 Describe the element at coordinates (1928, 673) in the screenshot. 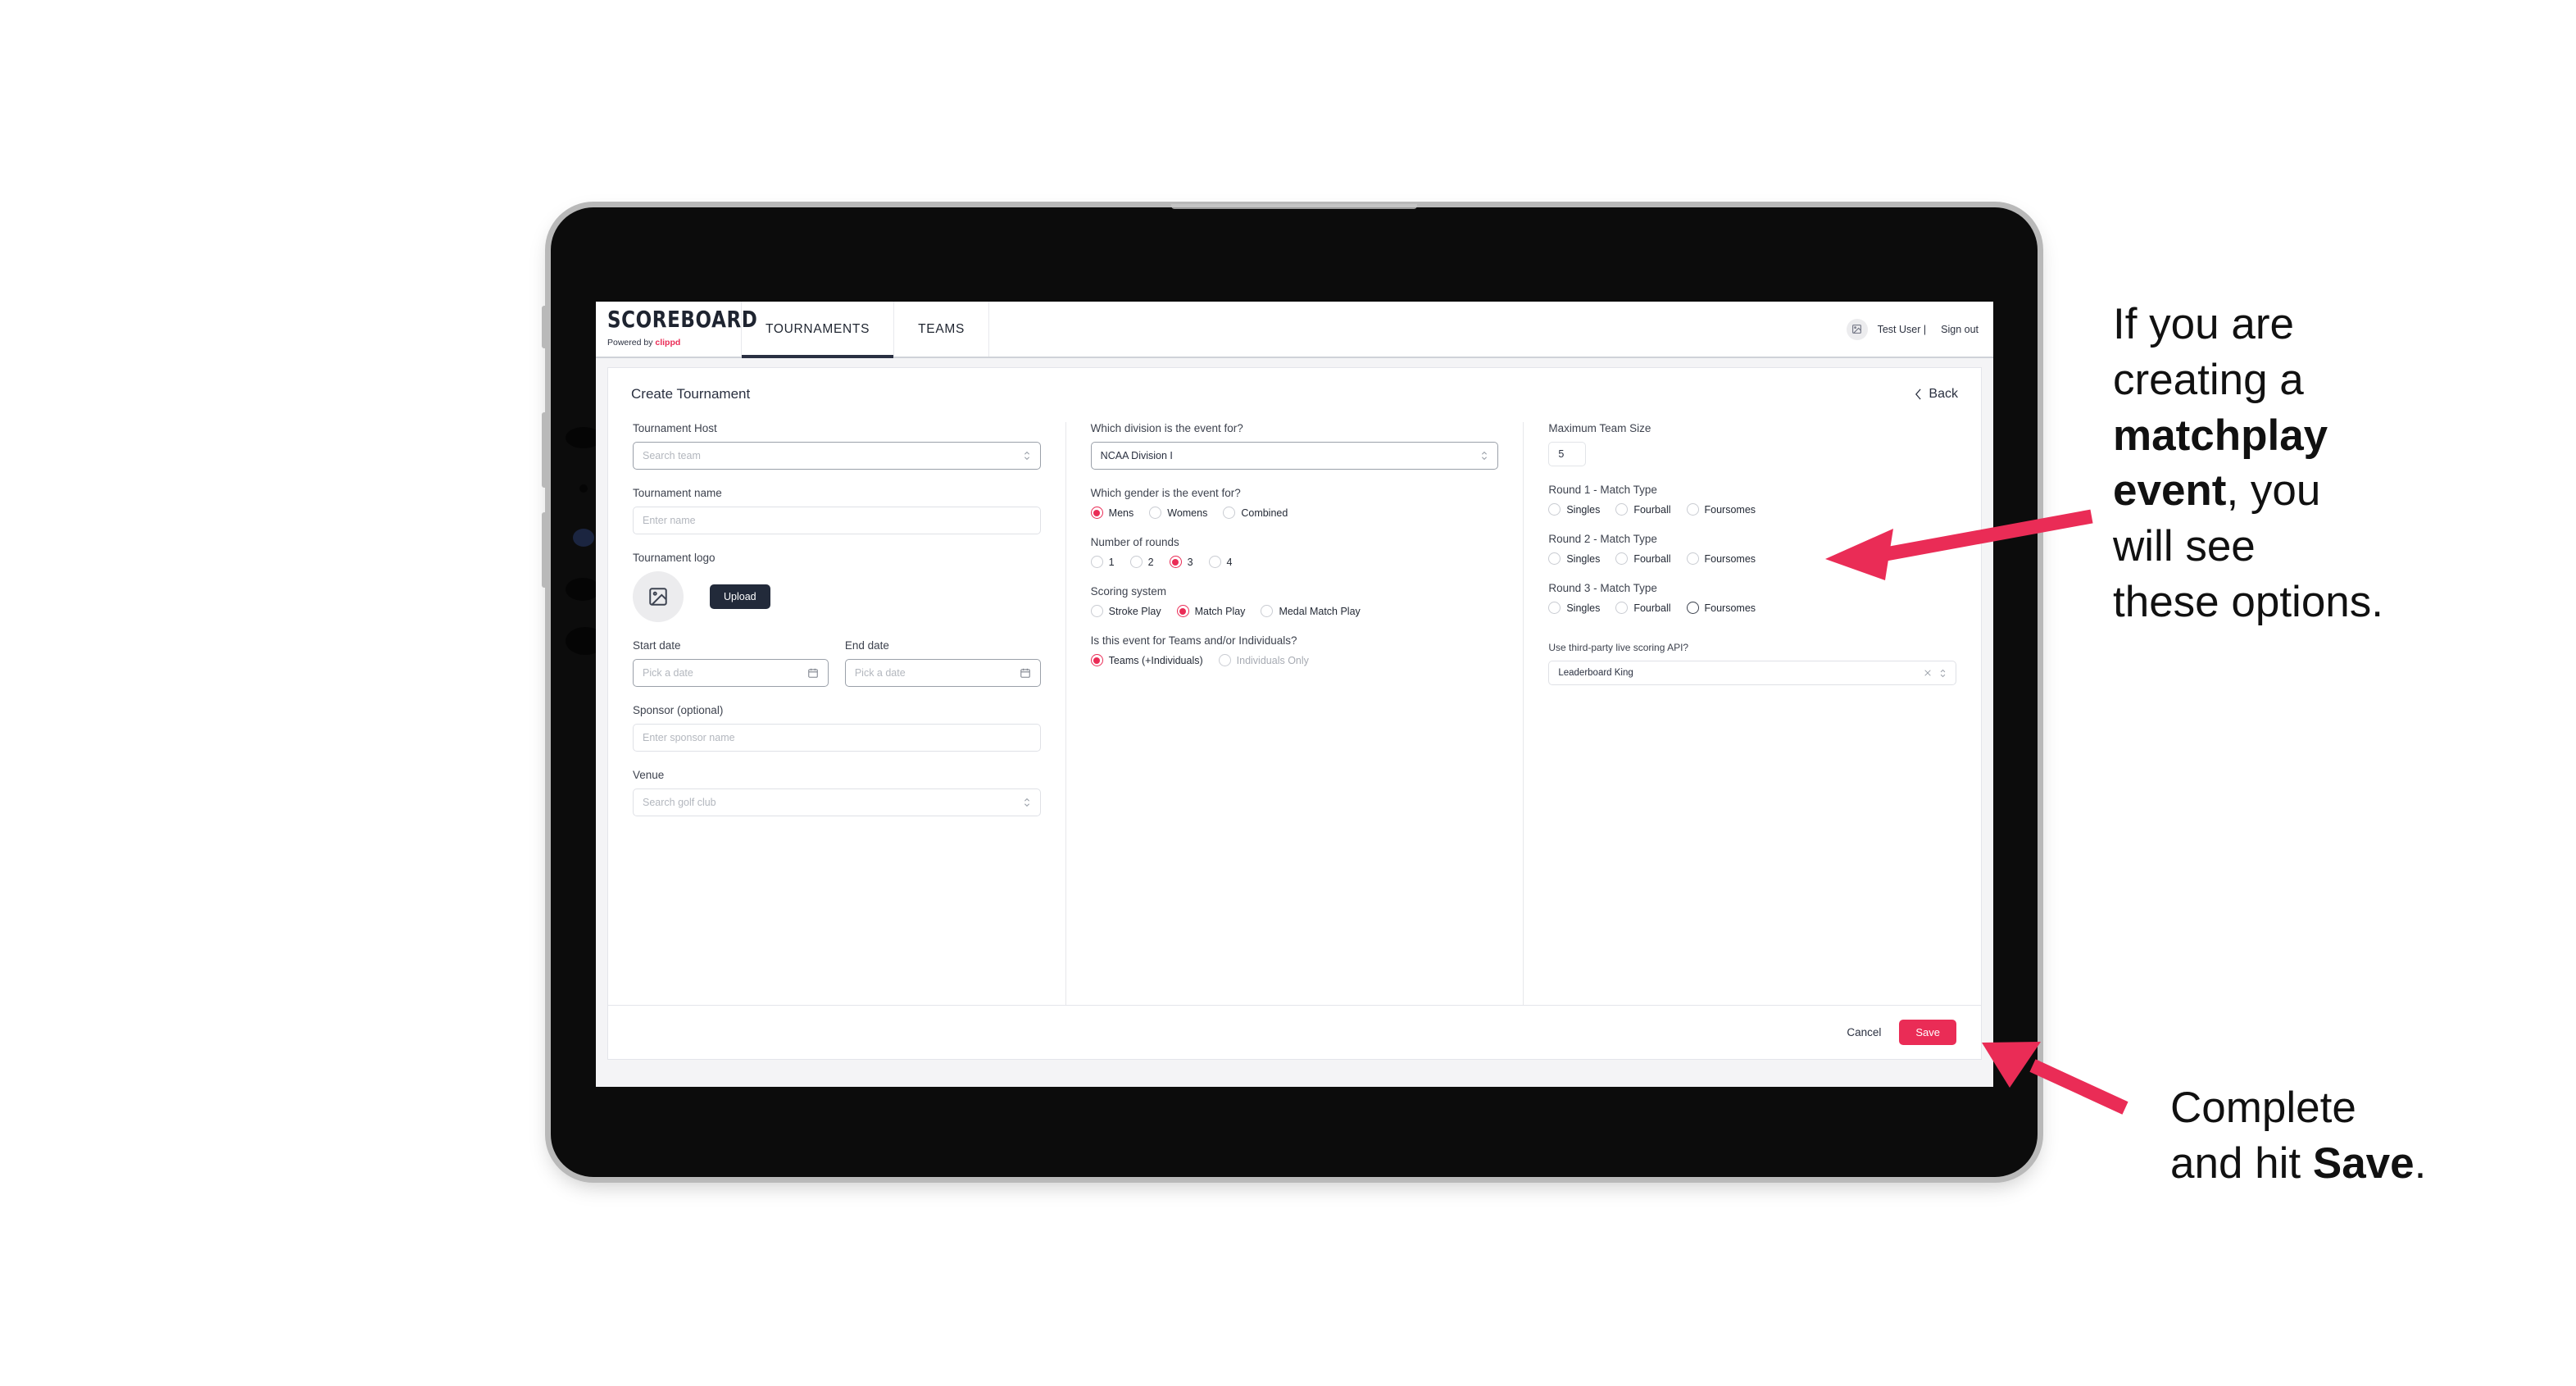

I see `close-icon` at that location.